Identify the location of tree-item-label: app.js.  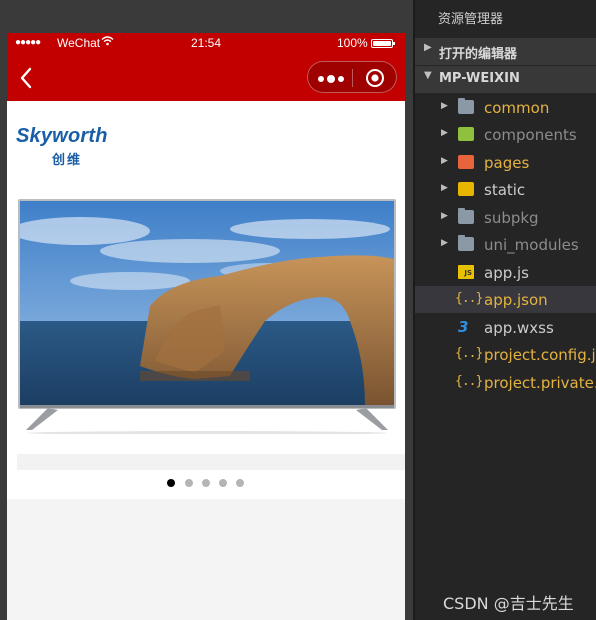
(506, 273).